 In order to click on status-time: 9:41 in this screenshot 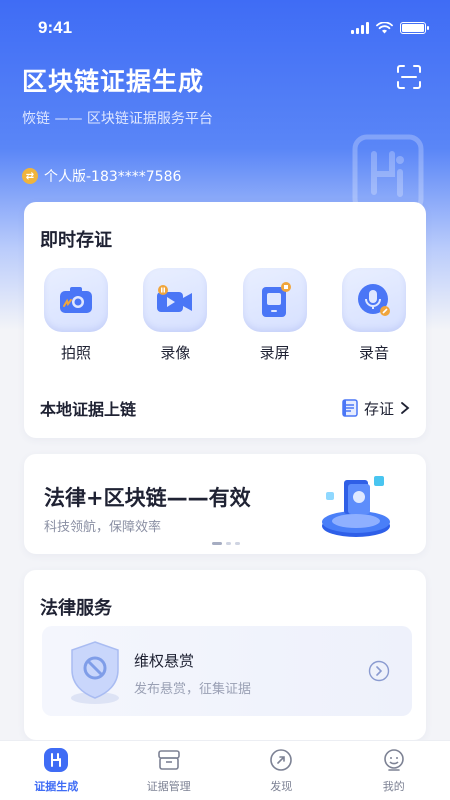, I will do `click(55, 27)`.